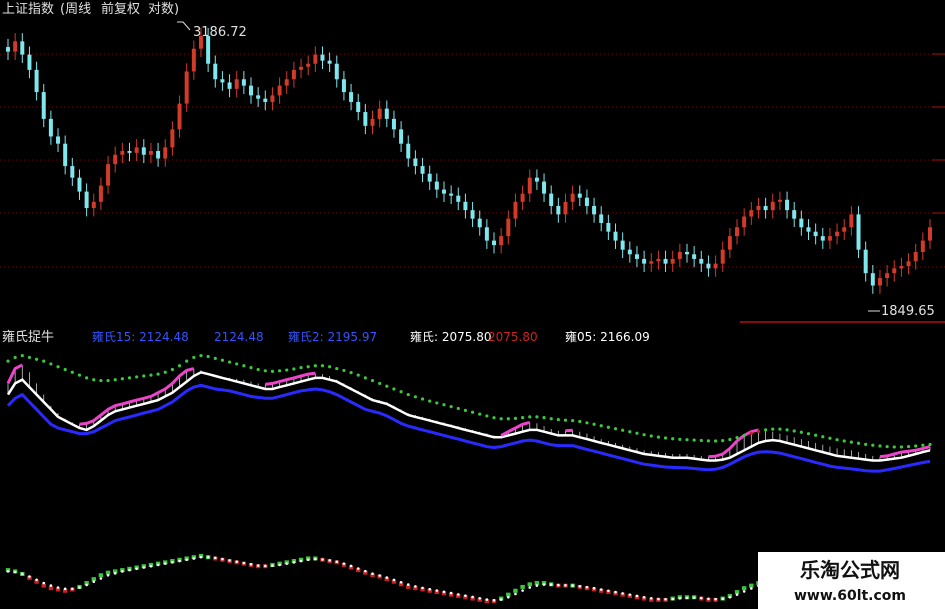 The image size is (945, 609). Describe the element at coordinates (239, 337) in the screenshot. I see `readout-item: 2124.48` at that location.